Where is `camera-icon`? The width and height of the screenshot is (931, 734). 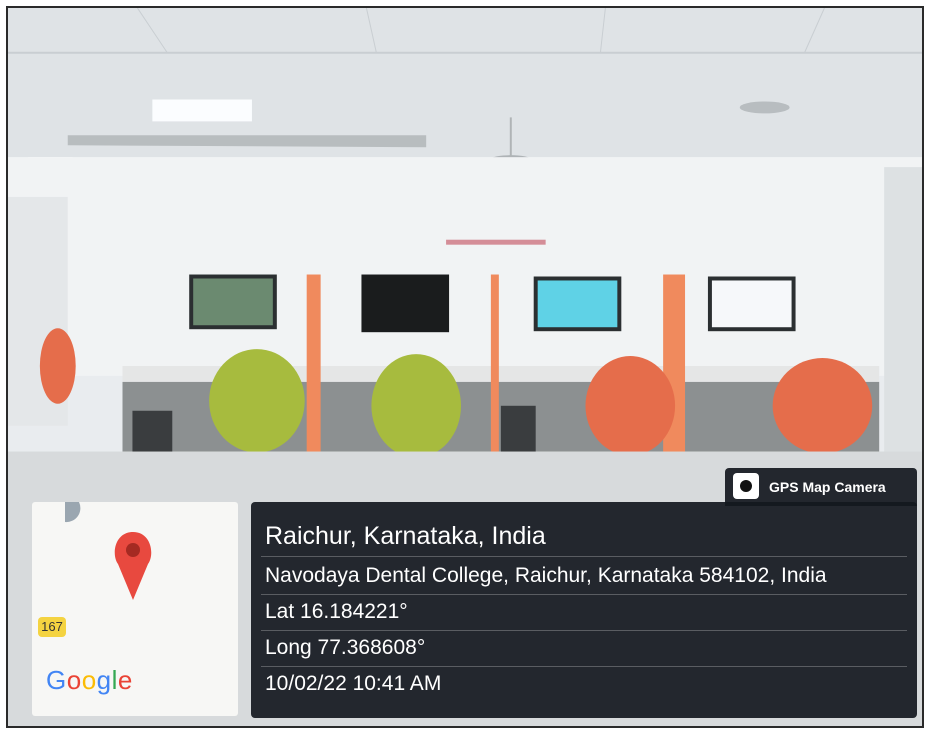 camera-icon is located at coordinates (746, 486).